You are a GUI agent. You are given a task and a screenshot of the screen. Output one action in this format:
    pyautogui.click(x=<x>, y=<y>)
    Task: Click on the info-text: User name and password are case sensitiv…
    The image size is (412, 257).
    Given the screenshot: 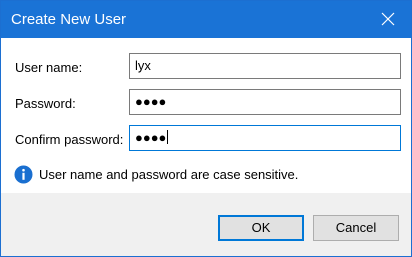 What is the action you would take?
    pyautogui.click(x=169, y=174)
    